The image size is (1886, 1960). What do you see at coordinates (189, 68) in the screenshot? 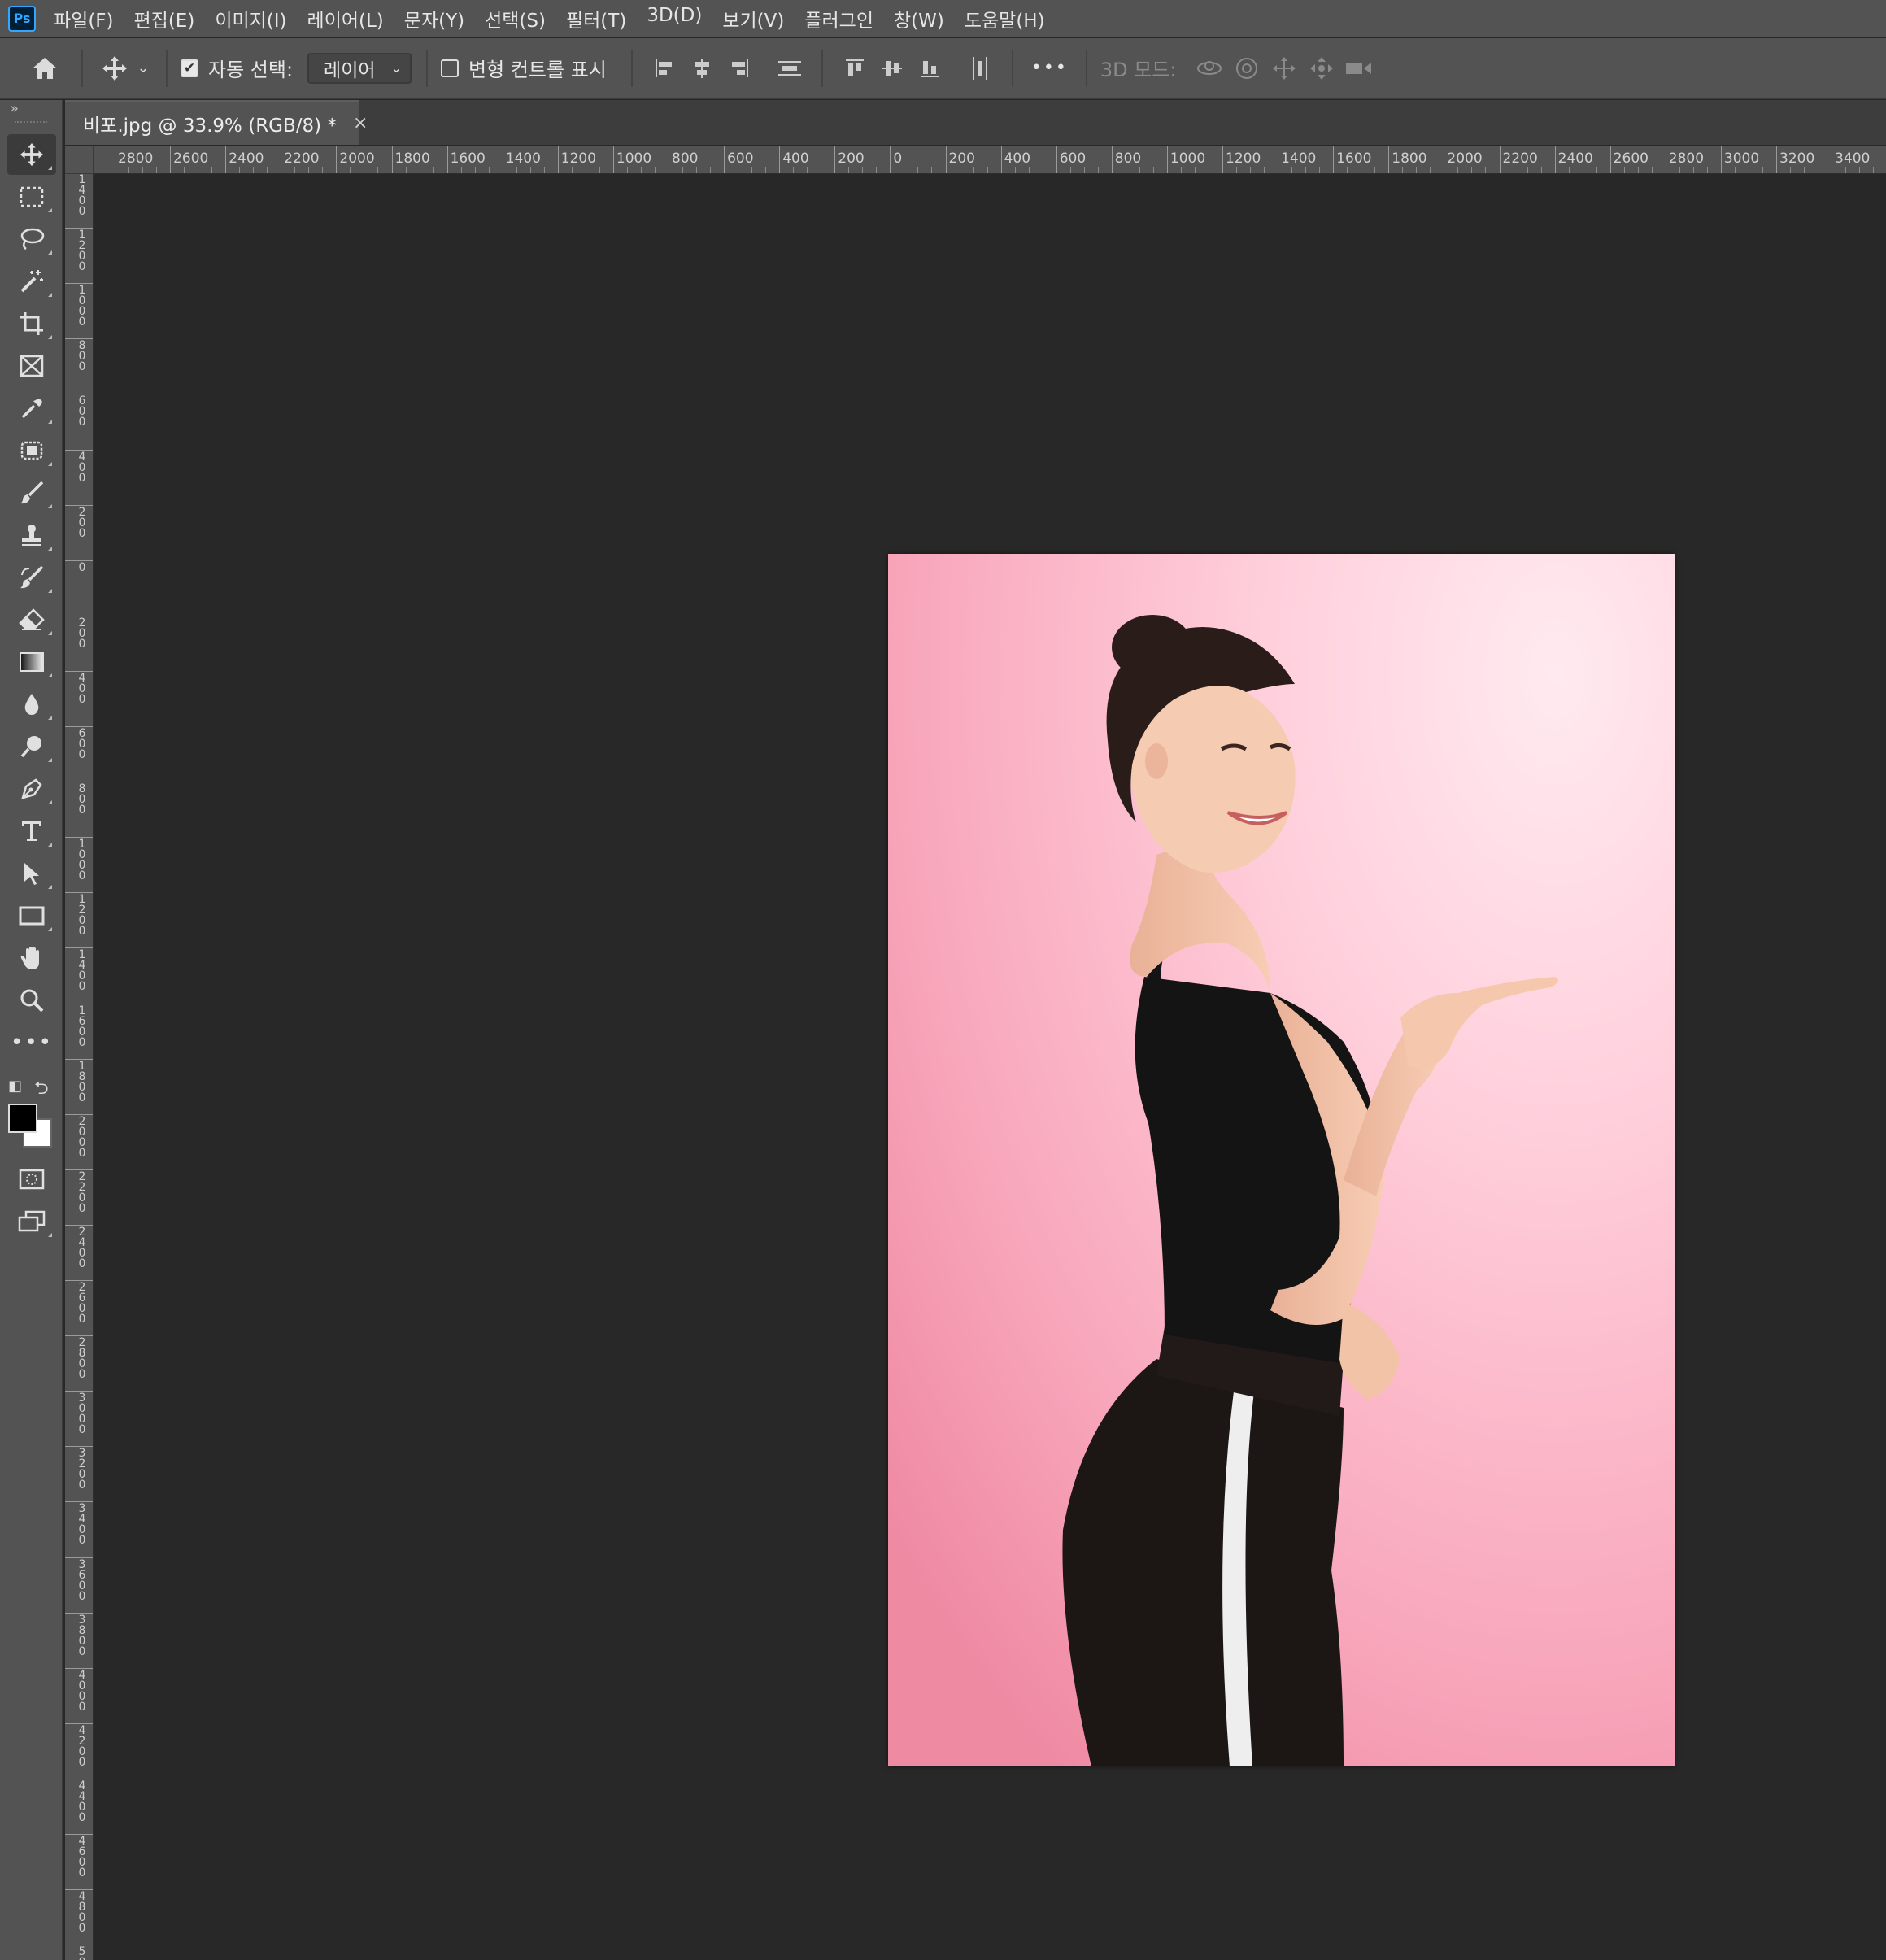
I see `auto-select-checkbox: ✔` at bounding box center [189, 68].